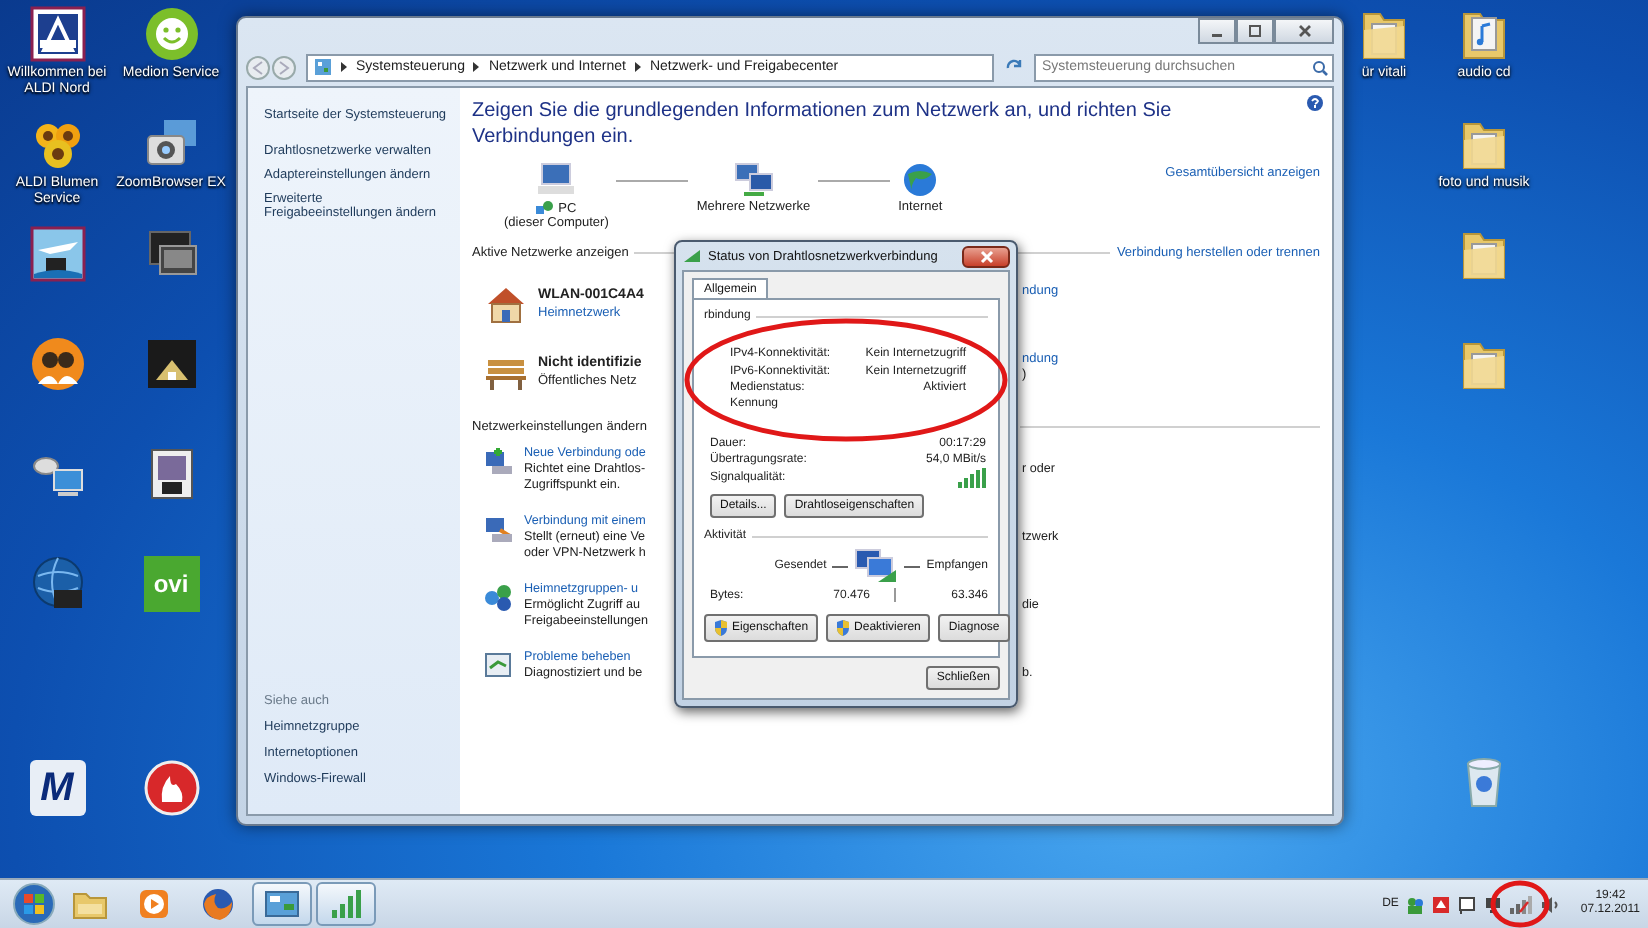  I want to click on globe-laptop-icon, so click(57, 584).